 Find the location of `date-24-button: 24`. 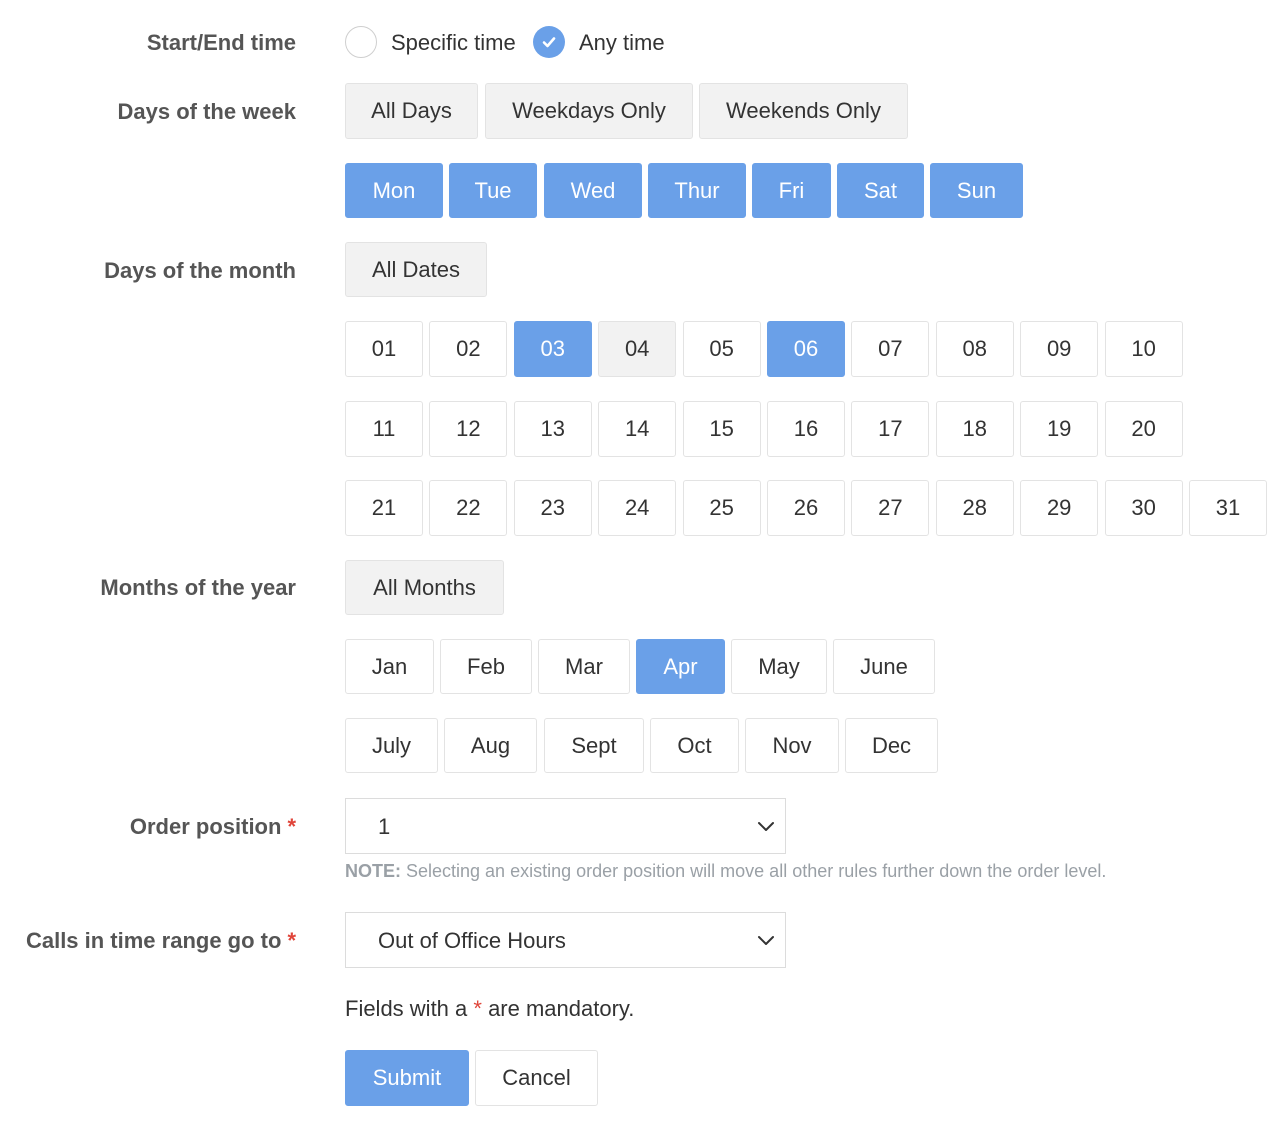

date-24-button: 24 is located at coordinates (637, 508).